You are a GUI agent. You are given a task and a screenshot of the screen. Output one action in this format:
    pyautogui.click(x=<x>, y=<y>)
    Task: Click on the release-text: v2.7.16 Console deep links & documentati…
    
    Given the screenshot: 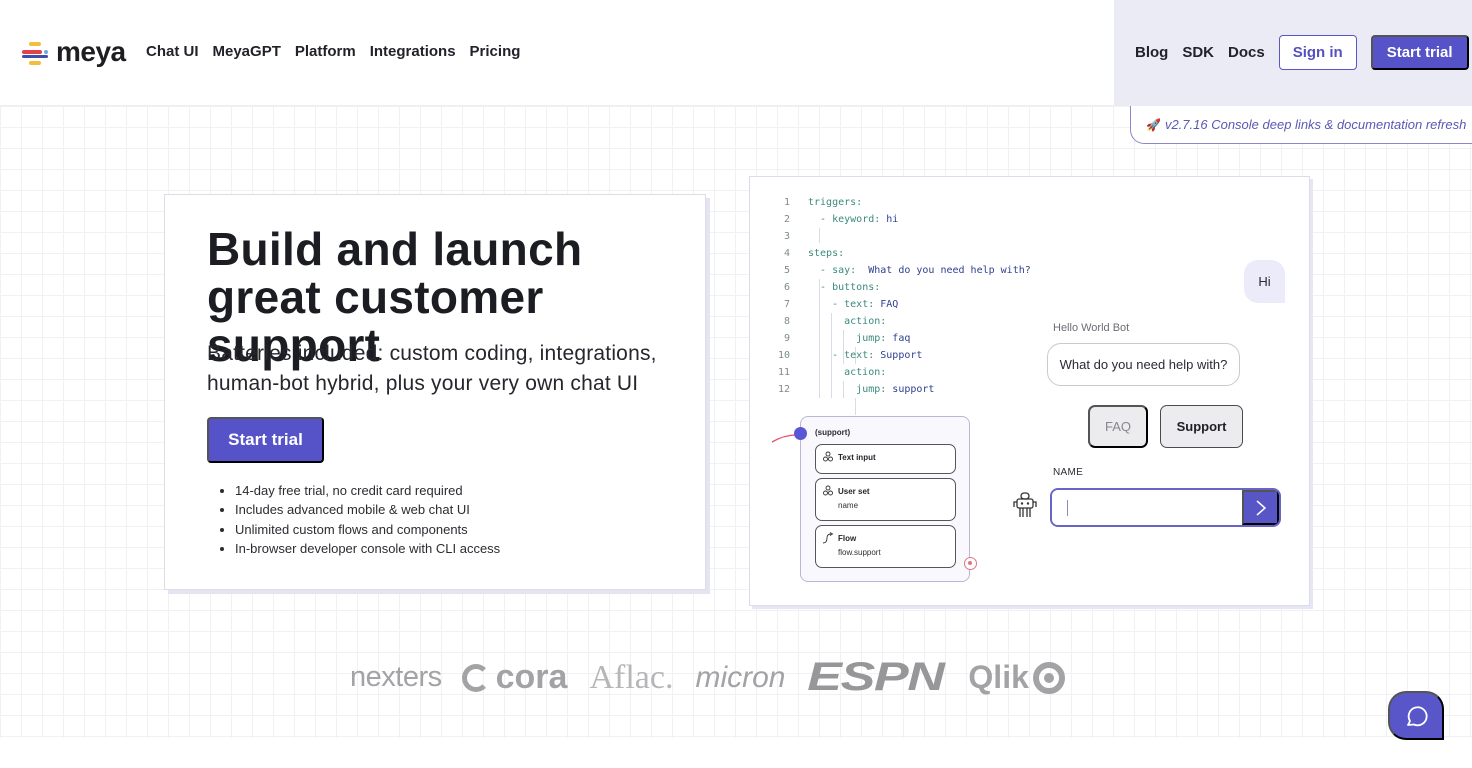 What is the action you would take?
    pyautogui.click(x=1315, y=124)
    